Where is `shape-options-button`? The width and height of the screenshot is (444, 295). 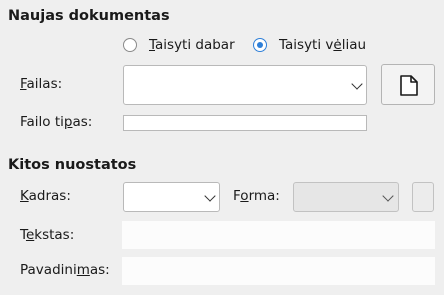 shape-options-button is located at coordinates (423, 197).